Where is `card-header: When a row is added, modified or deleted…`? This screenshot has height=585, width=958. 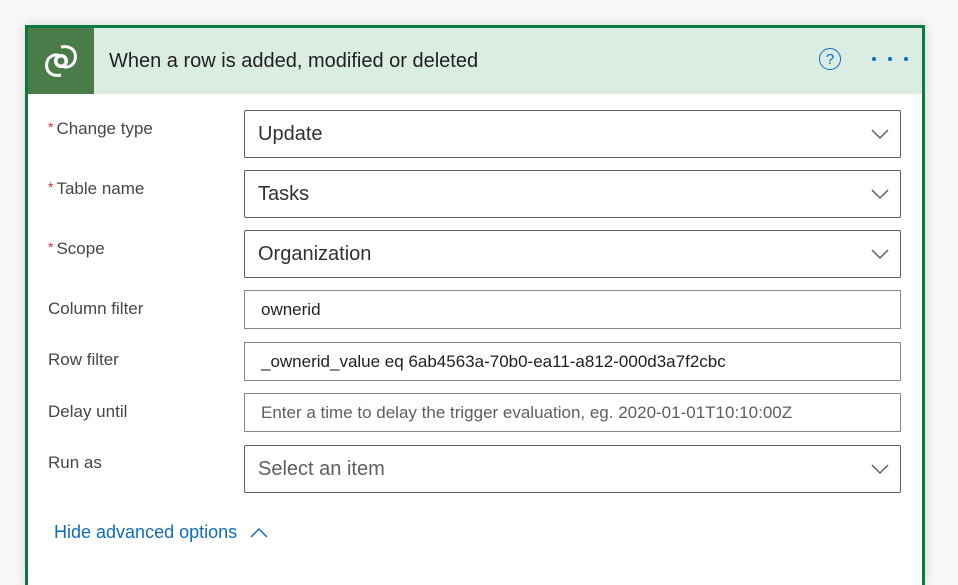
card-header: When a row is added, modified or deleted… is located at coordinates (475, 61).